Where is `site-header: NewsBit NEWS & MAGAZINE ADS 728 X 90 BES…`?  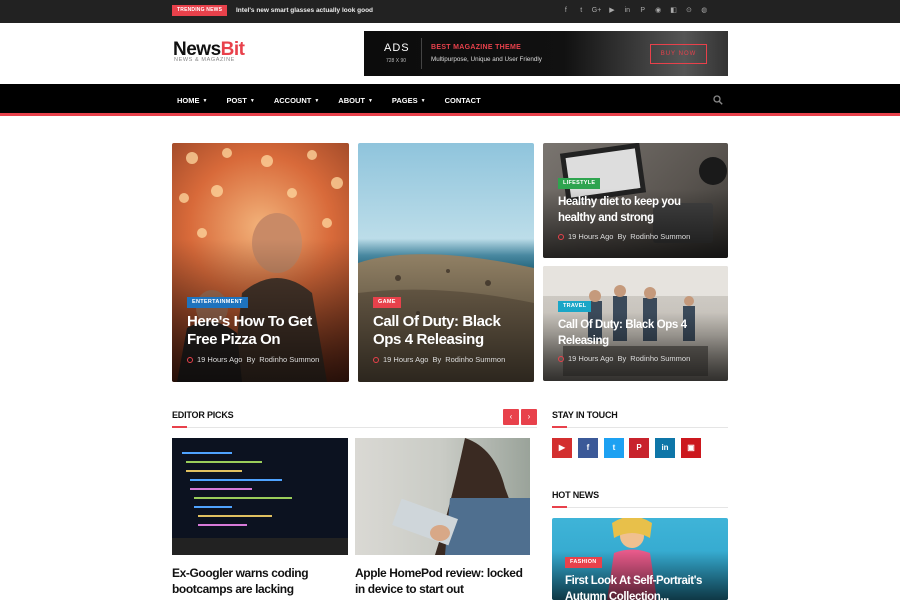
site-header: NewsBit NEWS & MAGAZINE ADS 728 X 90 BES… is located at coordinates (450, 53).